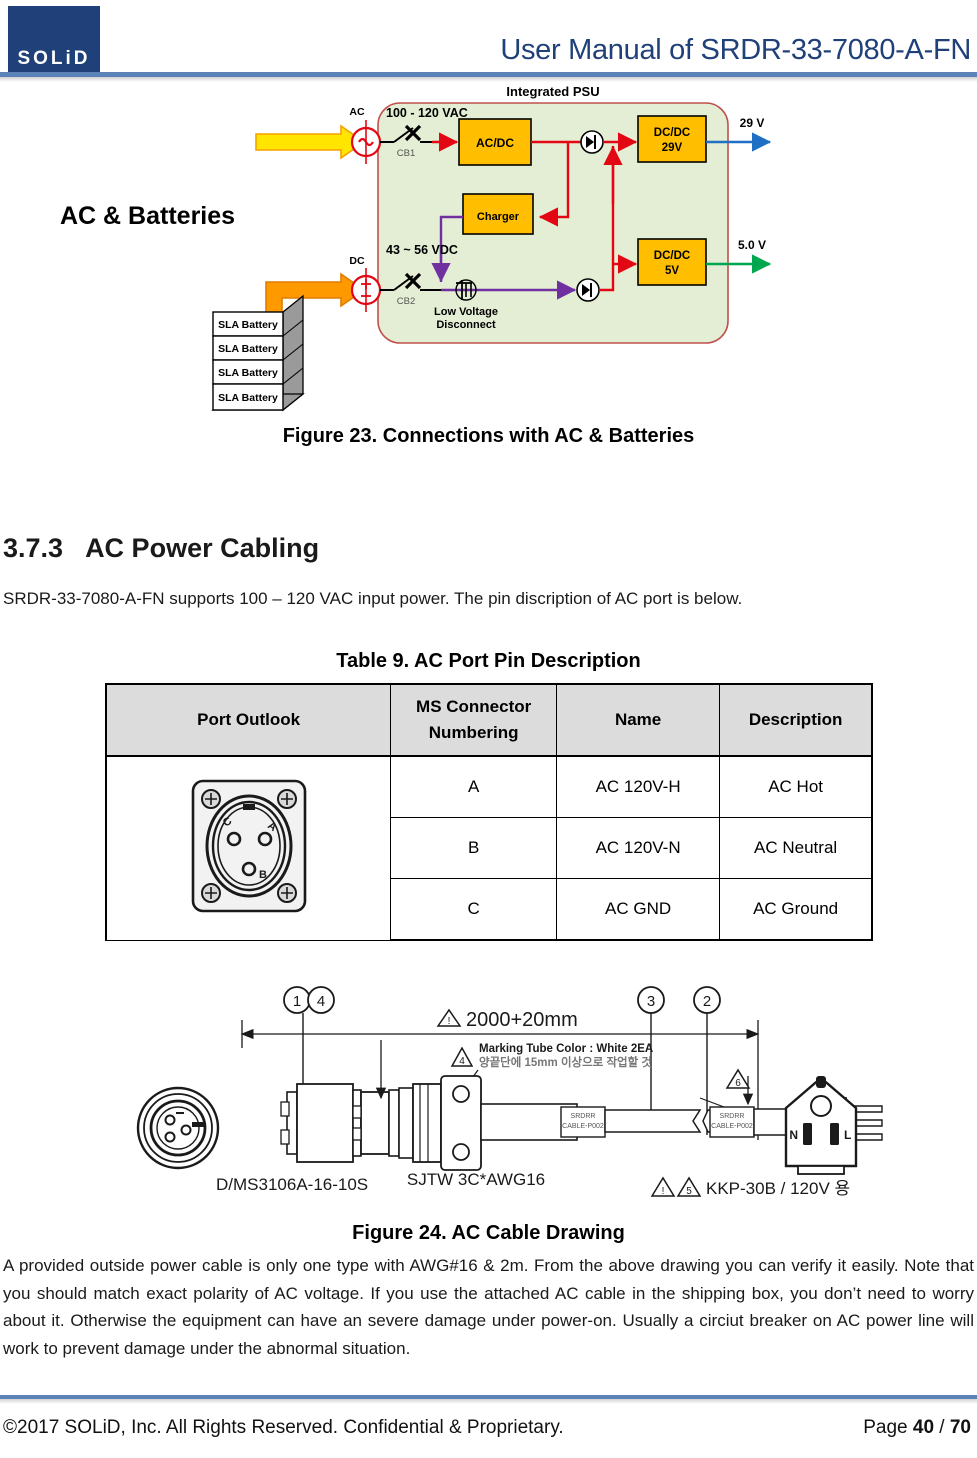  Describe the element at coordinates (406, 301) in the screenshot. I see `cb2-label: CB2` at that location.